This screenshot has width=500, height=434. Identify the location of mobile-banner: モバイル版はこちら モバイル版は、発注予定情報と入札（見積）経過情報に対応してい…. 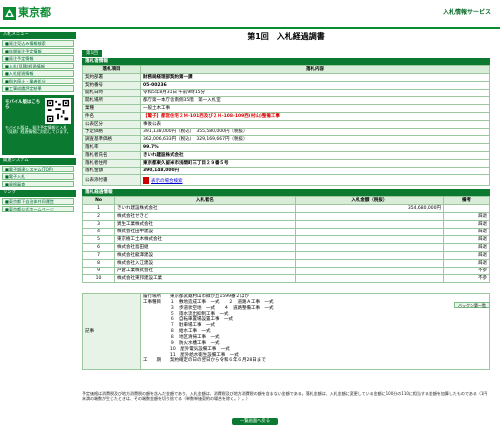
(38, 124).